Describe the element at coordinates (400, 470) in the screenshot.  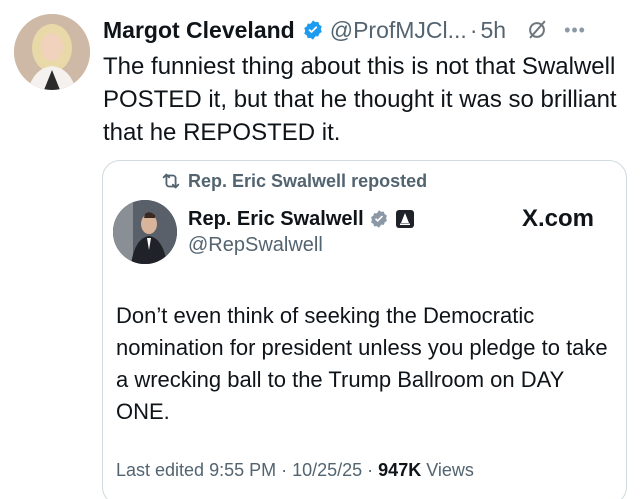
I see `views-count: 947K` at that location.